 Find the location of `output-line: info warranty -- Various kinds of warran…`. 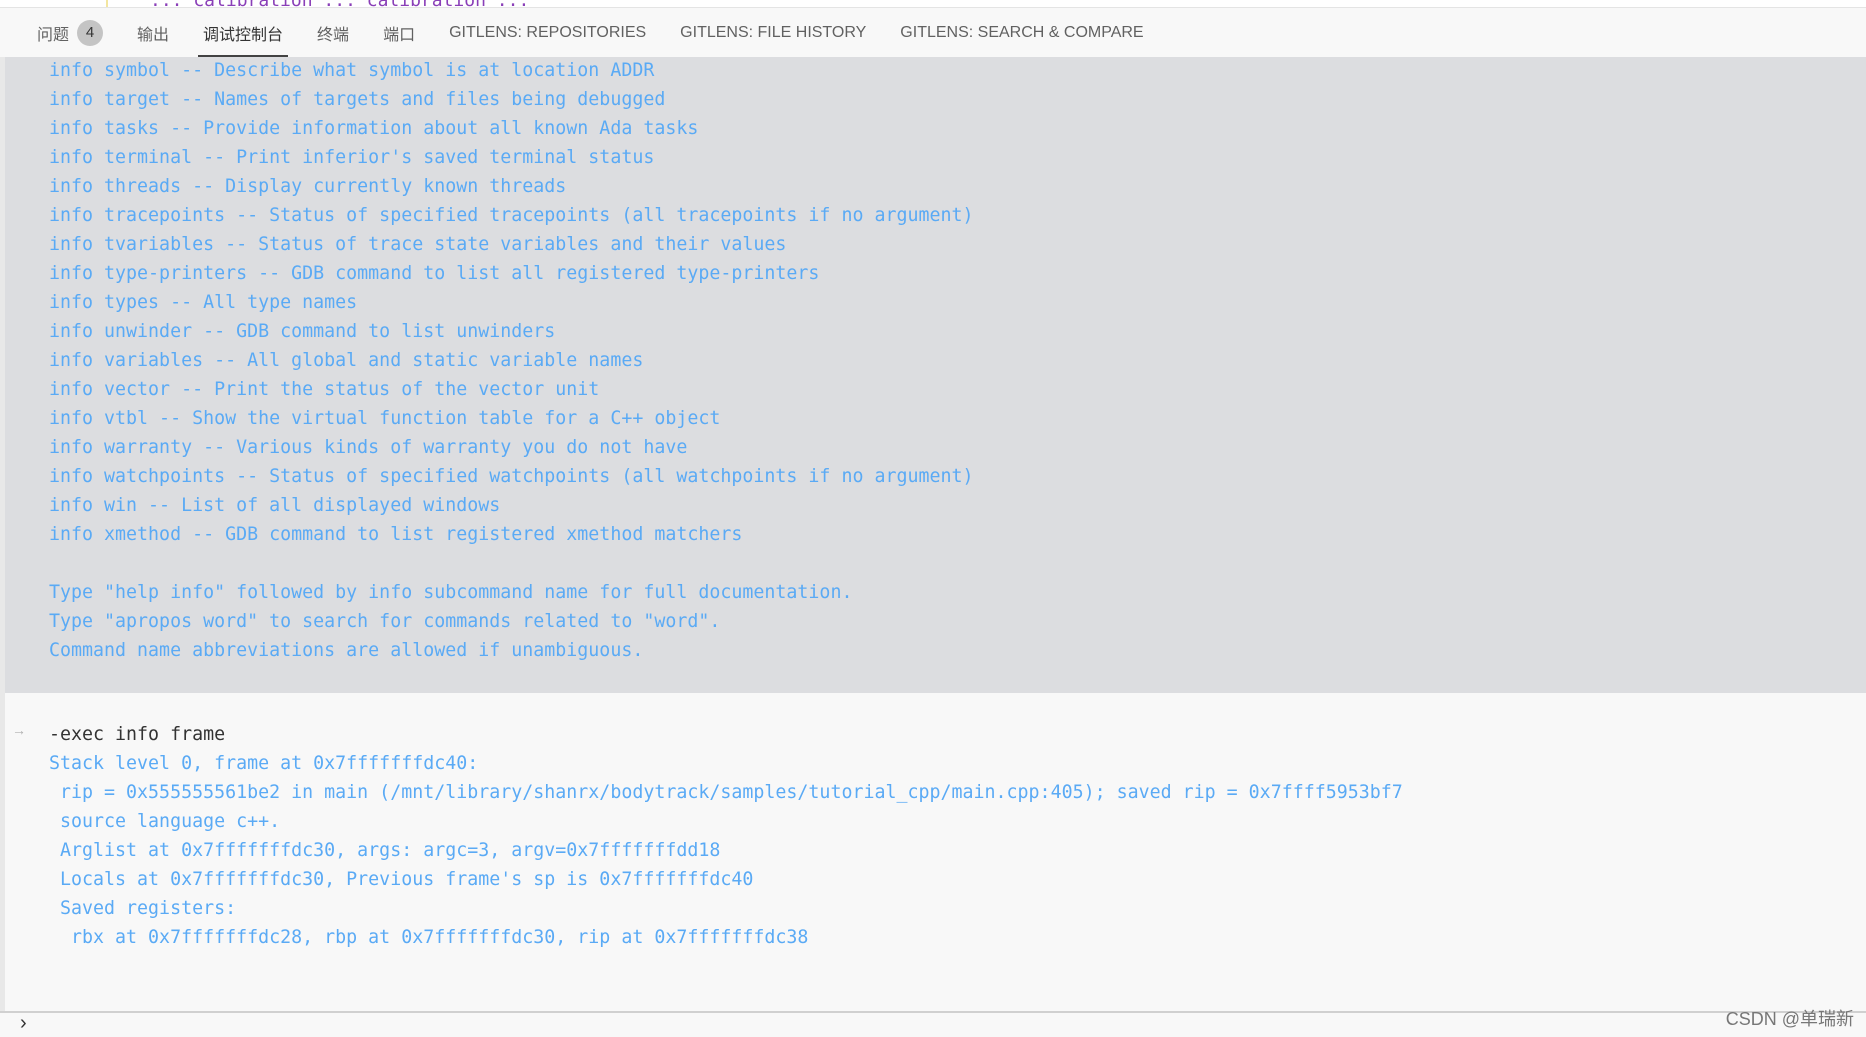

output-line: info warranty -- Various kinds of warran… is located at coordinates (368, 447).